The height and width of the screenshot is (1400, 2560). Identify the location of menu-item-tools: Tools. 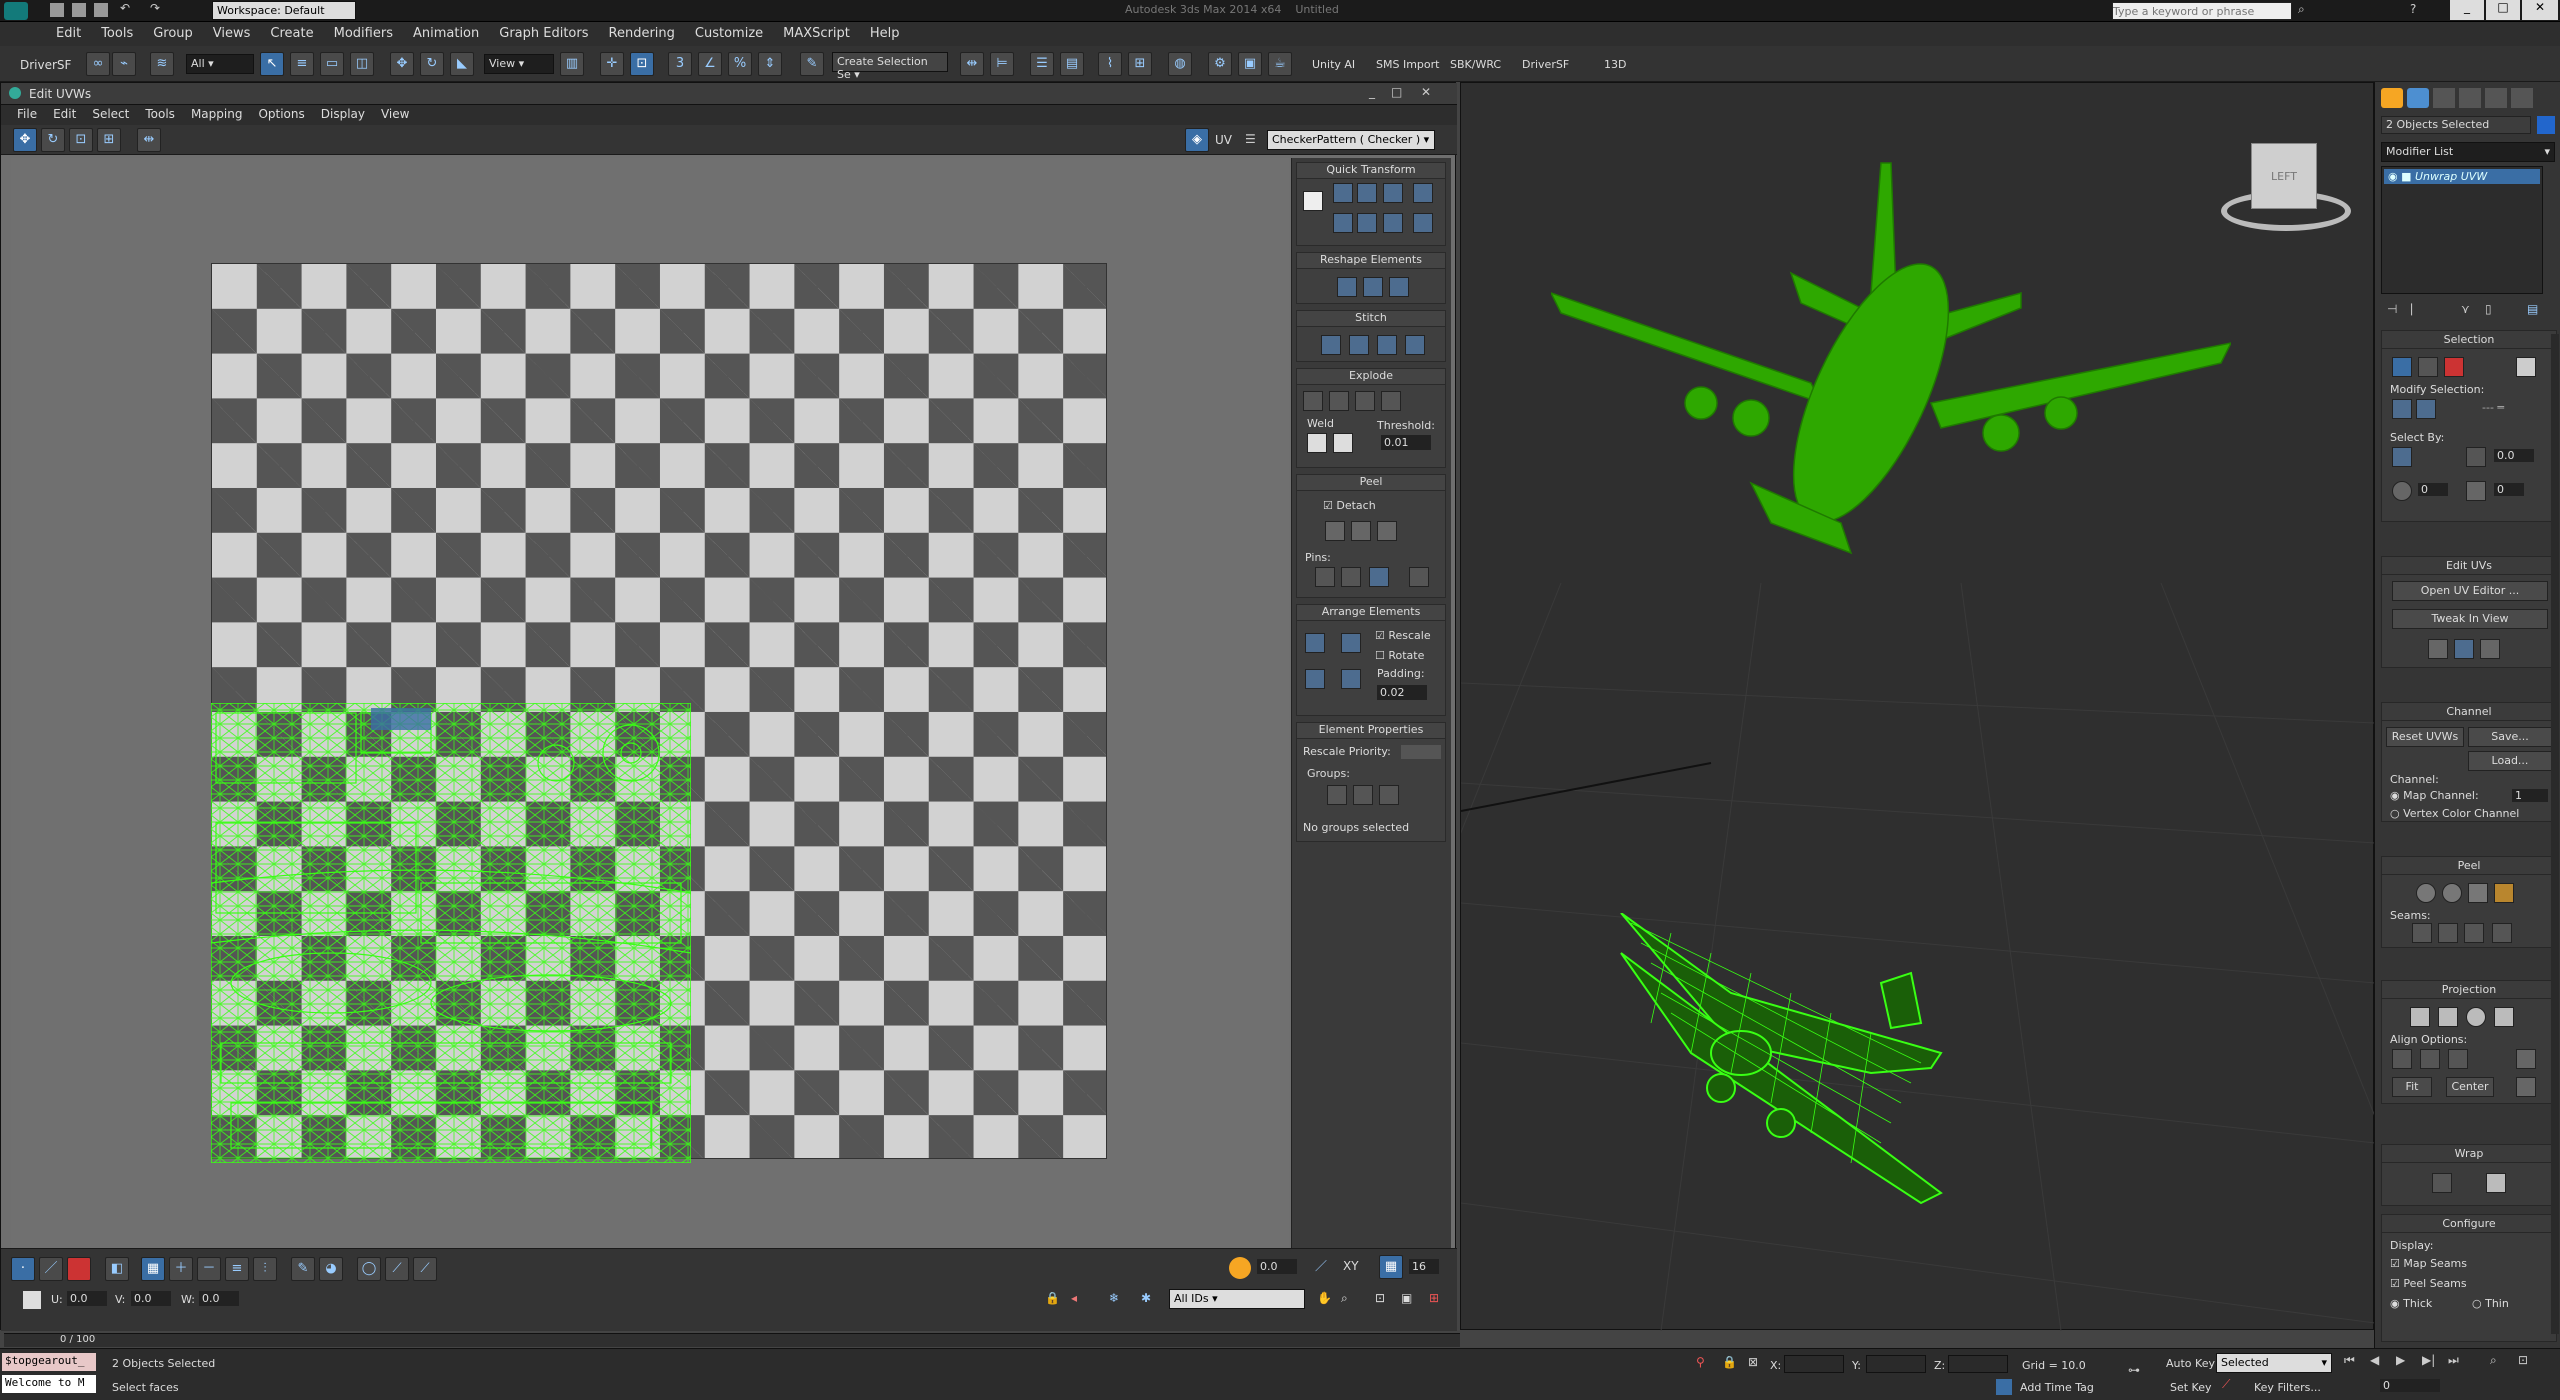
(117, 33).